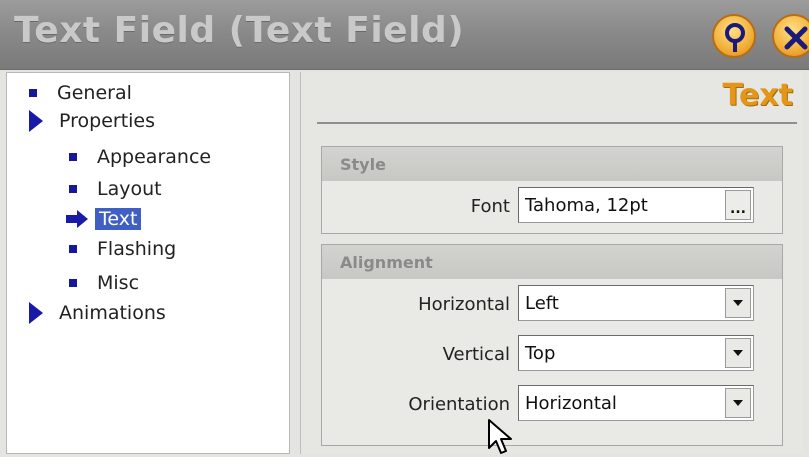 This screenshot has height=457, width=809. What do you see at coordinates (636, 303) in the screenshot?
I see `horizontal-select: Left` at bounding box center [636, 303].